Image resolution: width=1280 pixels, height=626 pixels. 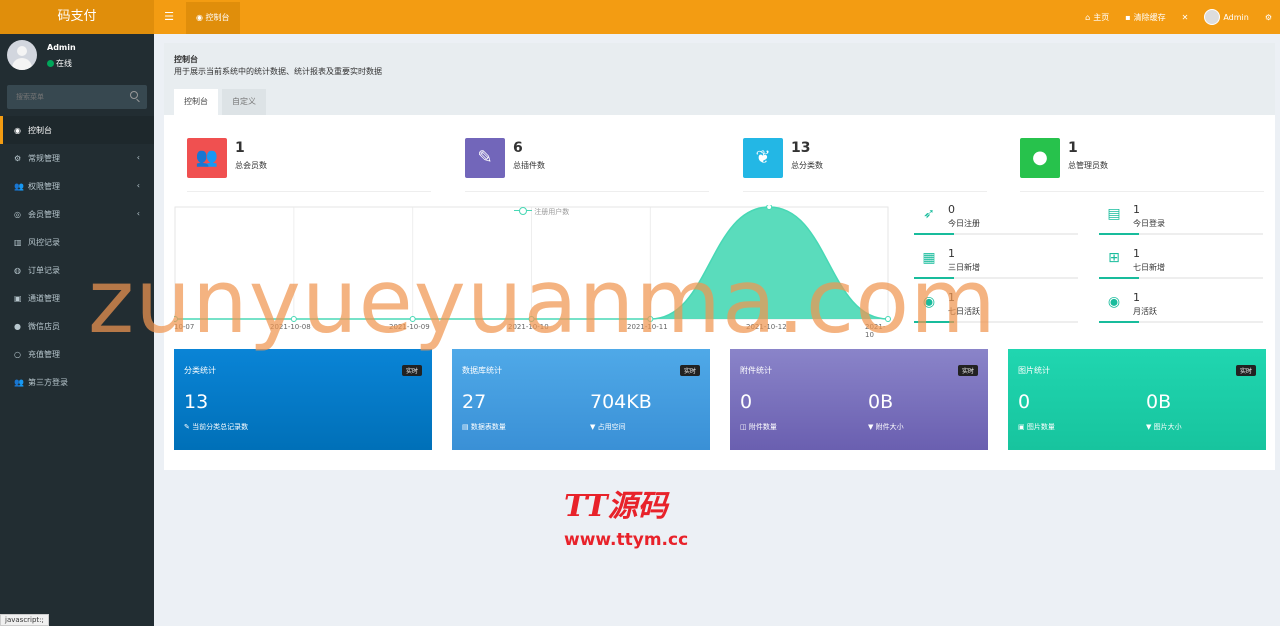 What do you see at coordinates (1181, 306) in the screenshot?
I see `mini-stat-monthly-active: ◉ 1 月活跃` at bounding box center [1181, 306].